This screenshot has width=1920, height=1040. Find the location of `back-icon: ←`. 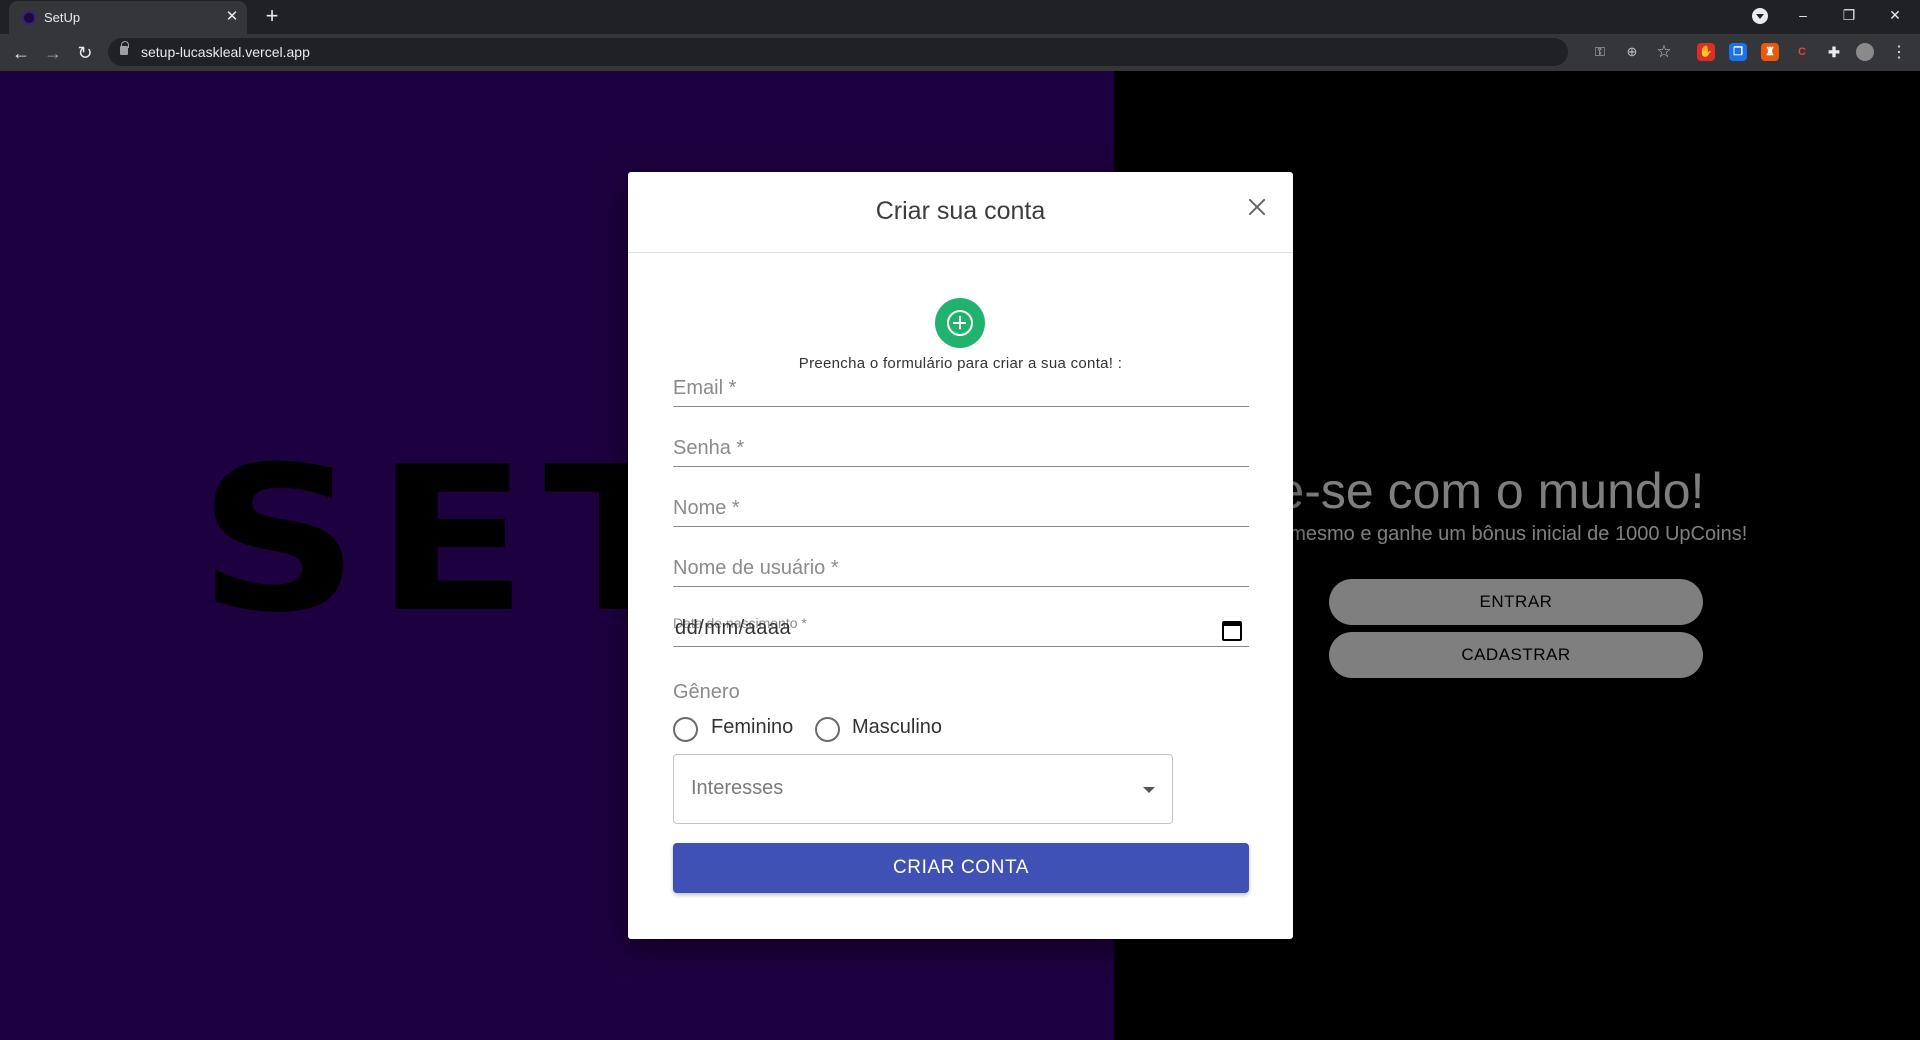

back-icon: ← is located at coordinates (21, 53).